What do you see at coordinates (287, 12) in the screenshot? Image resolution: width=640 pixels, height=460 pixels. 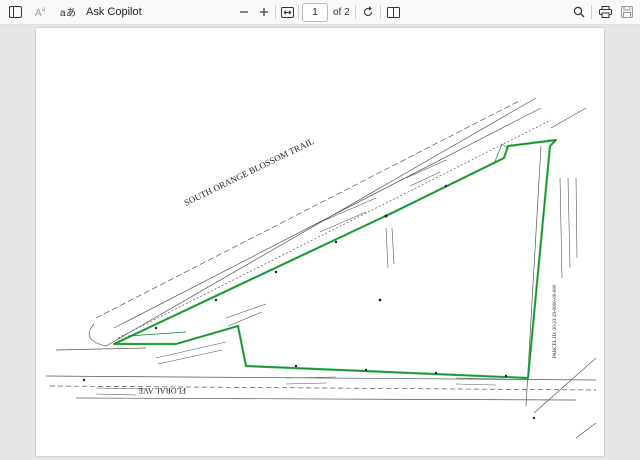 I see `fit-width-icon` at bounding box center [287, 12].